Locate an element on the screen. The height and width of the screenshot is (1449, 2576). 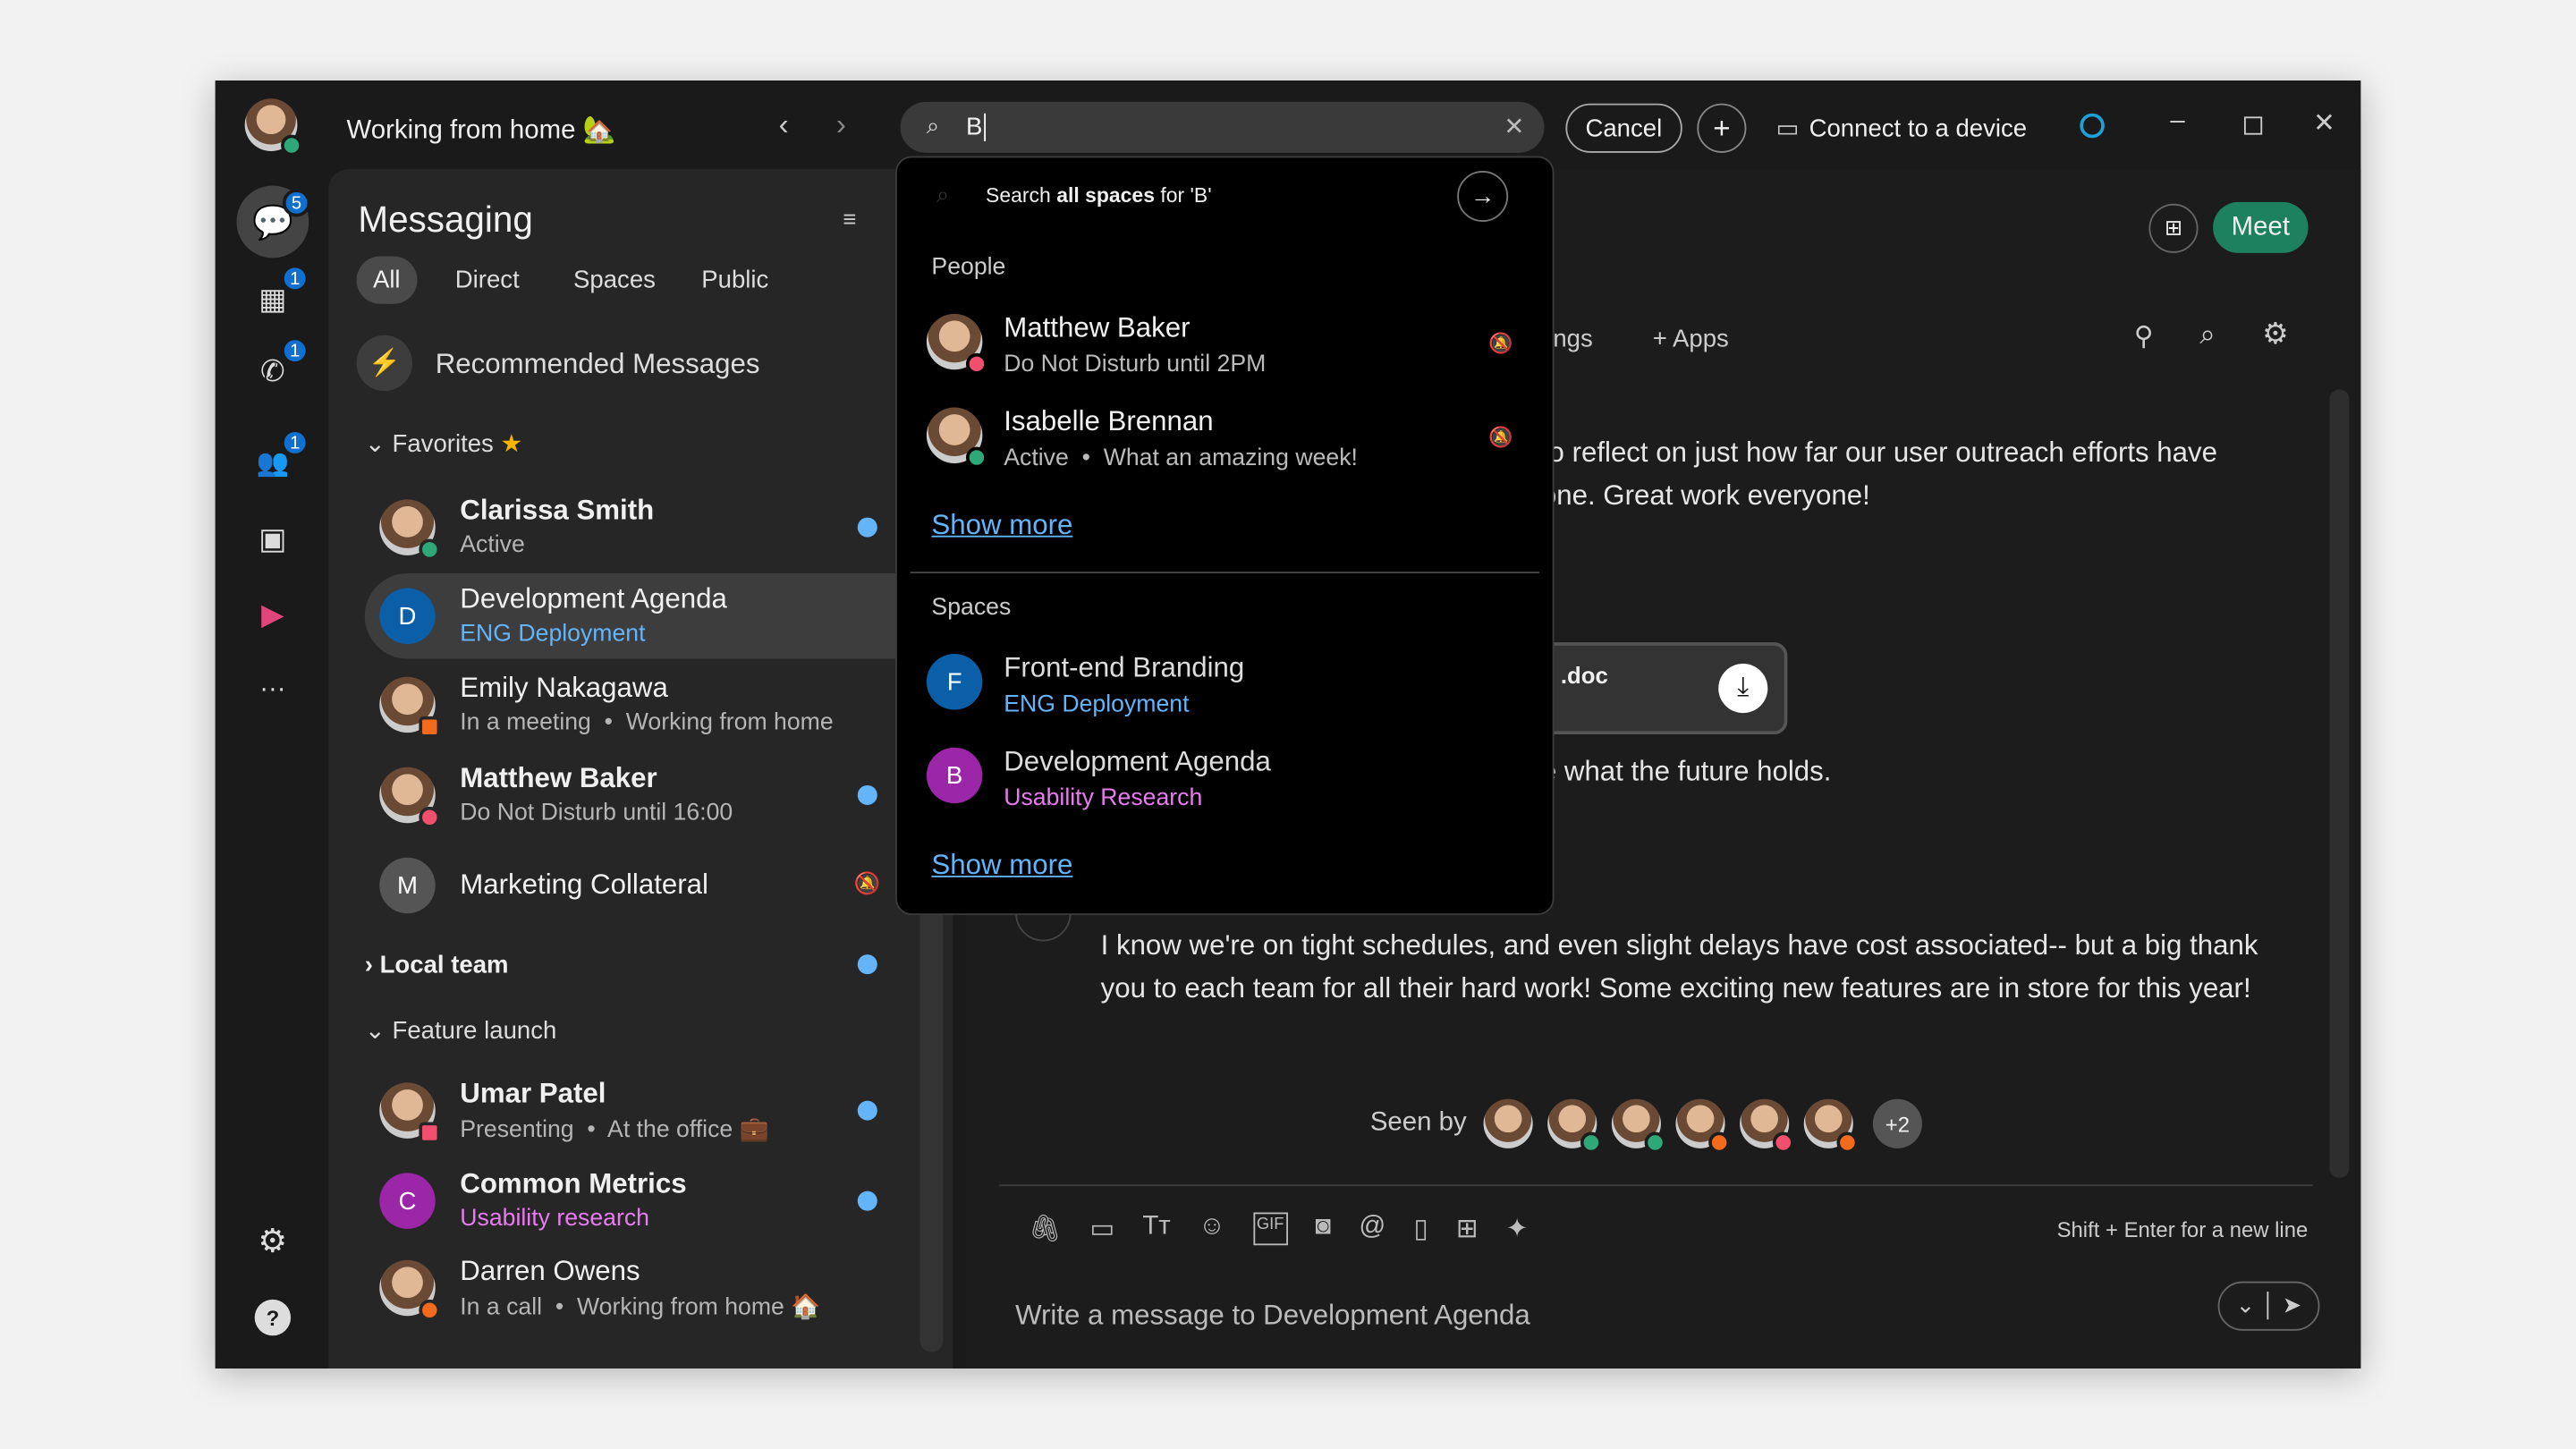
list-item-selected: D Development Agenda ENG Deployment is located at coordinates (635, 616).